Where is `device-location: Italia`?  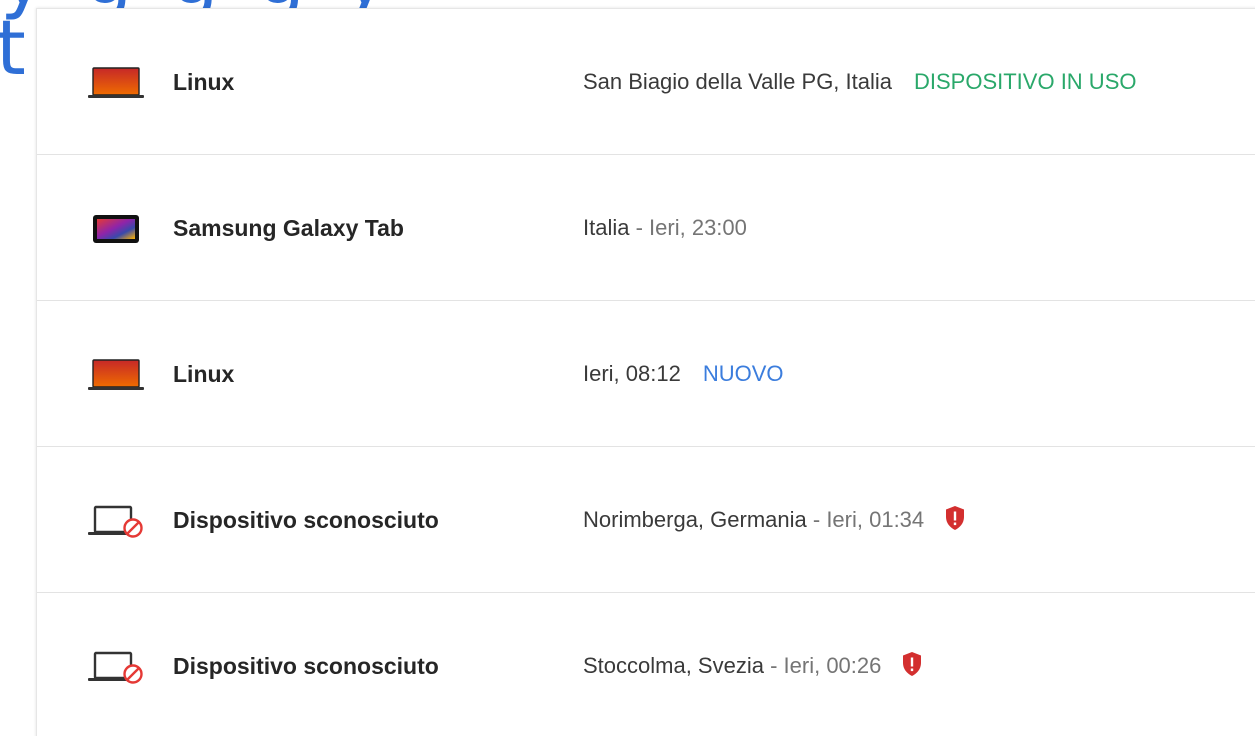
device-location: Italia is located at coordinates (606, 227).